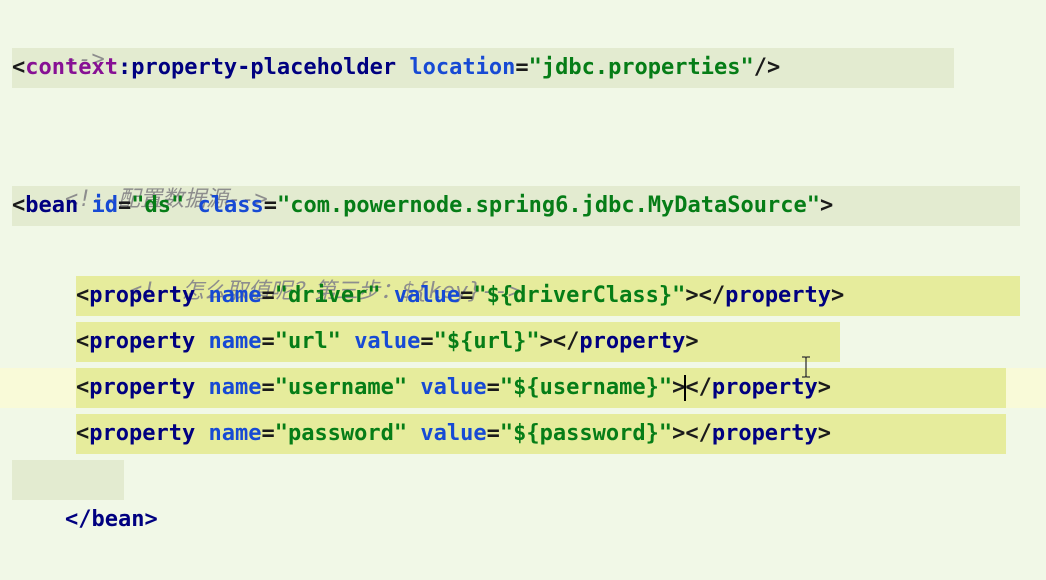  I want to click on text-cursor-ibeam-icon, so click(806, 367).